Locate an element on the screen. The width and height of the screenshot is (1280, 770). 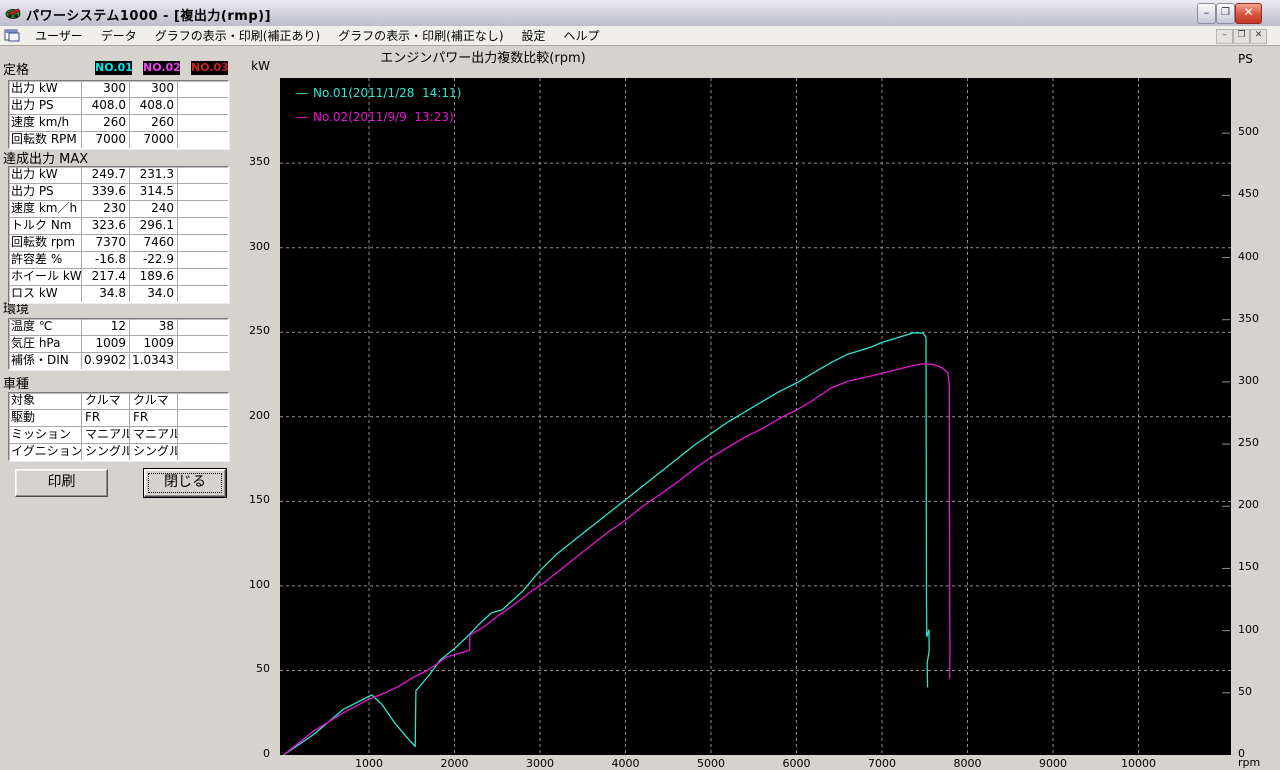
table-row: ホイール kW 217.4 189.6 is located at coordinates (118, 276).